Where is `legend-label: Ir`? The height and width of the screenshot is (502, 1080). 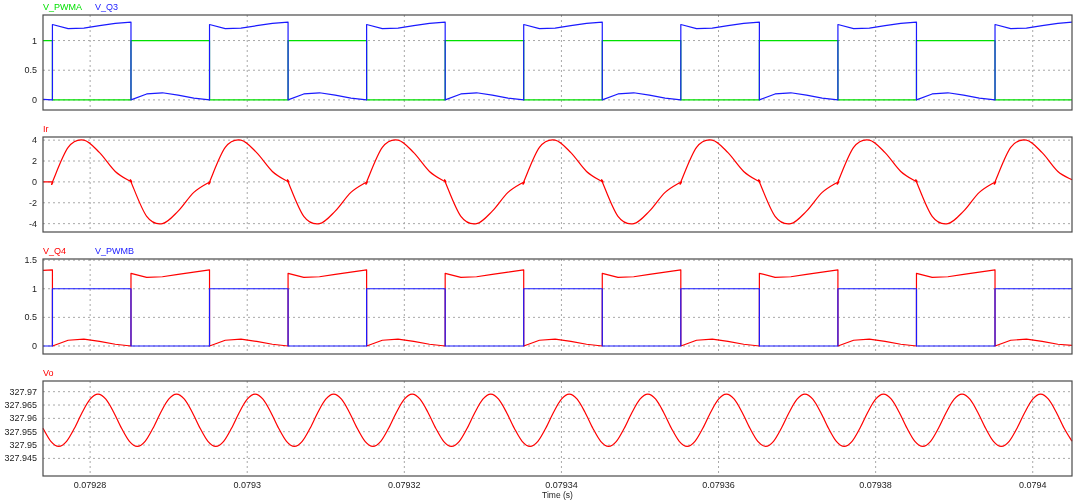 legend-label: Ir is located at coordinates (46, 129).